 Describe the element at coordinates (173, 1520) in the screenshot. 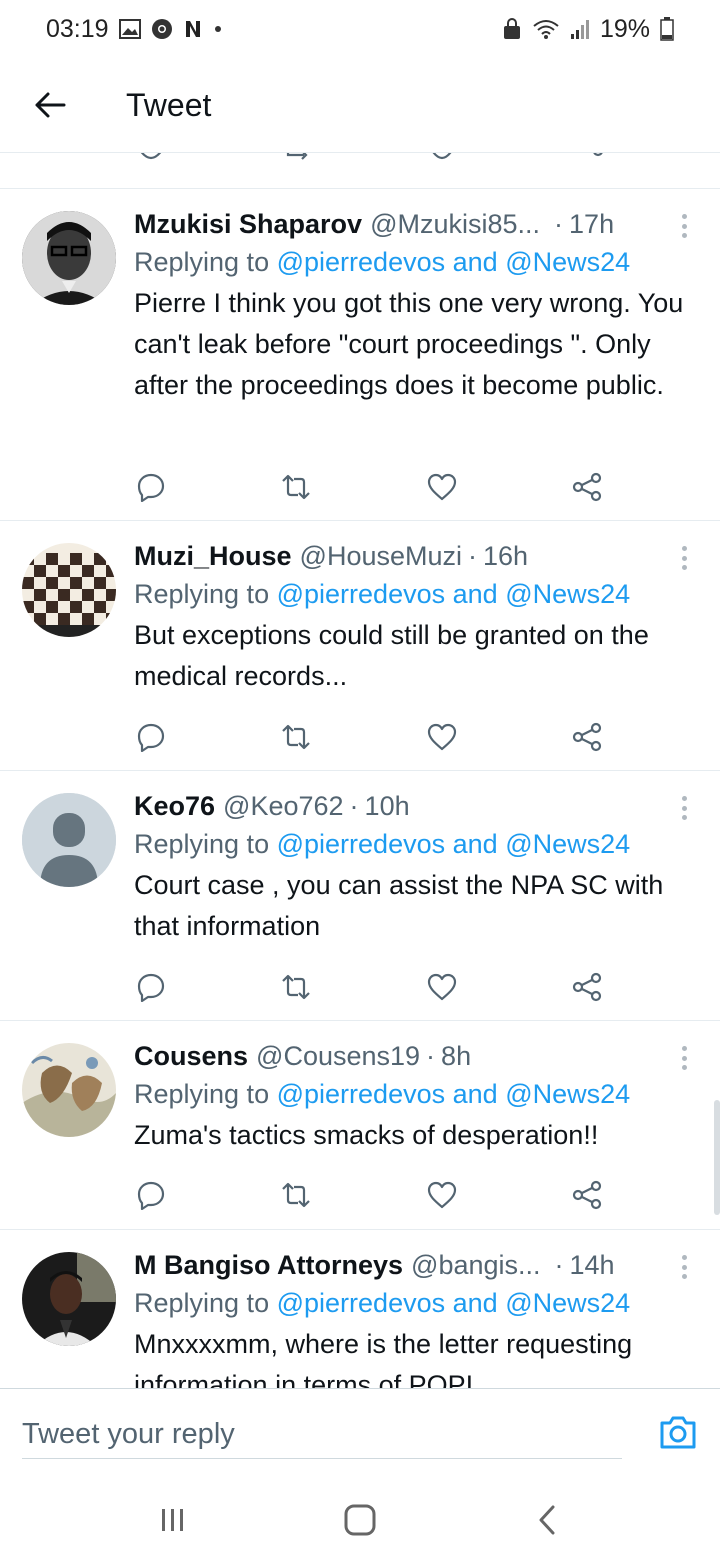

I see `recents-icon` at that location.